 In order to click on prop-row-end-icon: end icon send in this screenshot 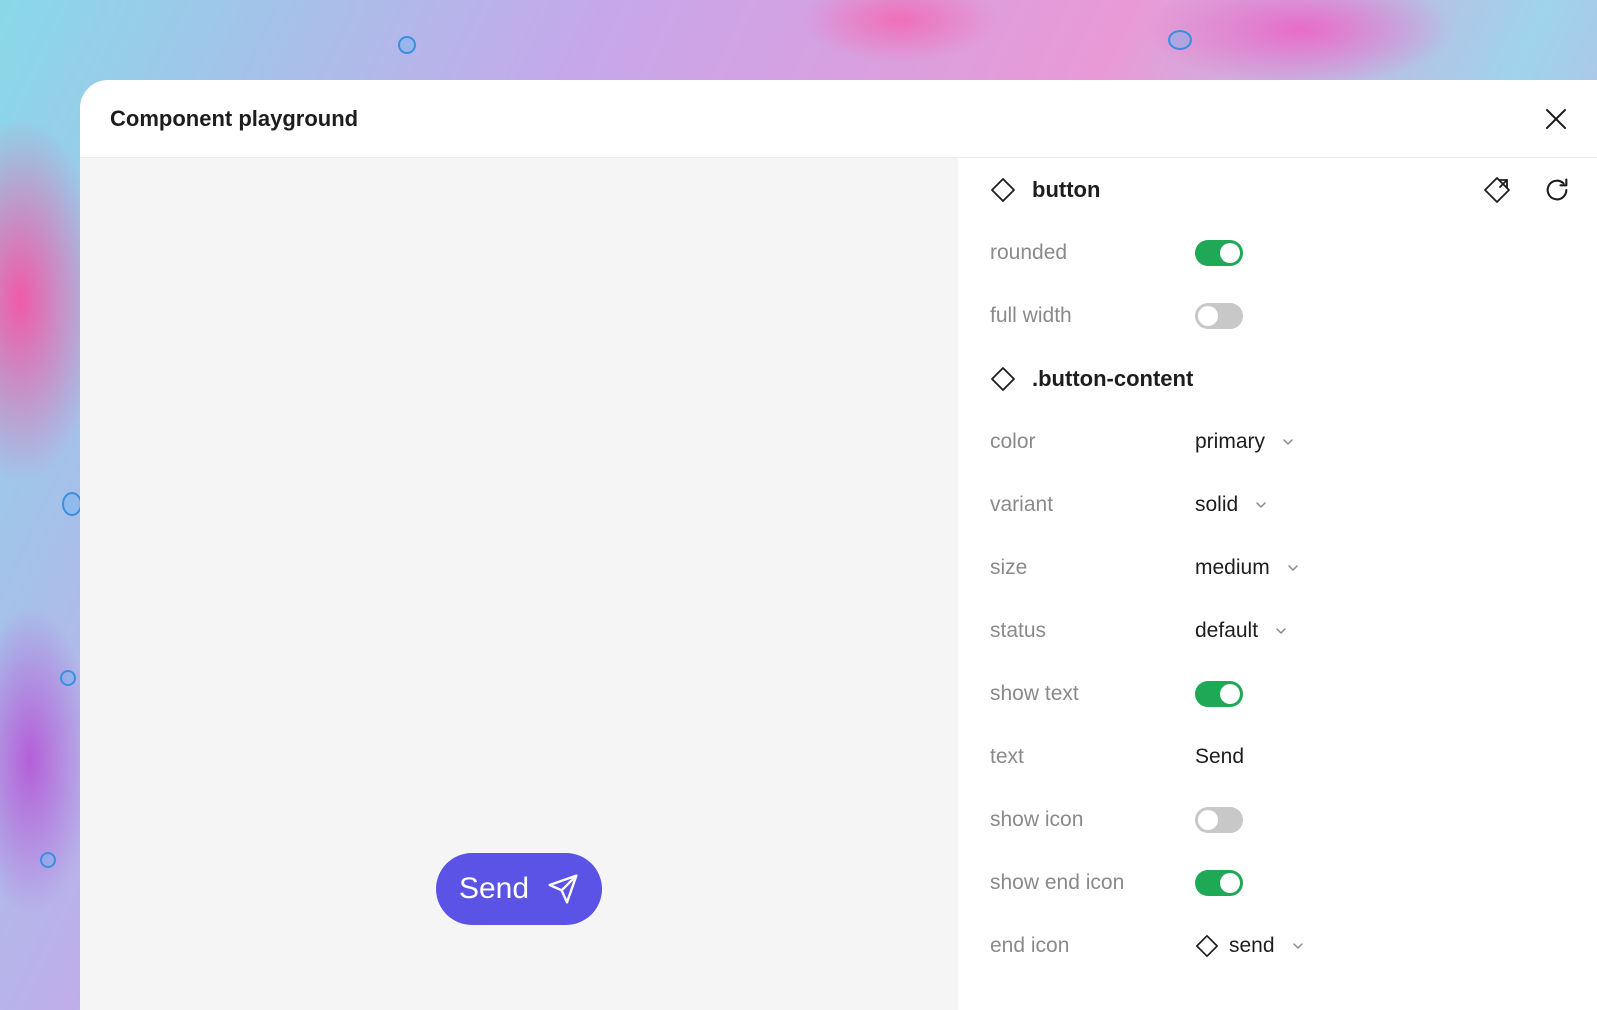, I will do `click(1293, 945)`.